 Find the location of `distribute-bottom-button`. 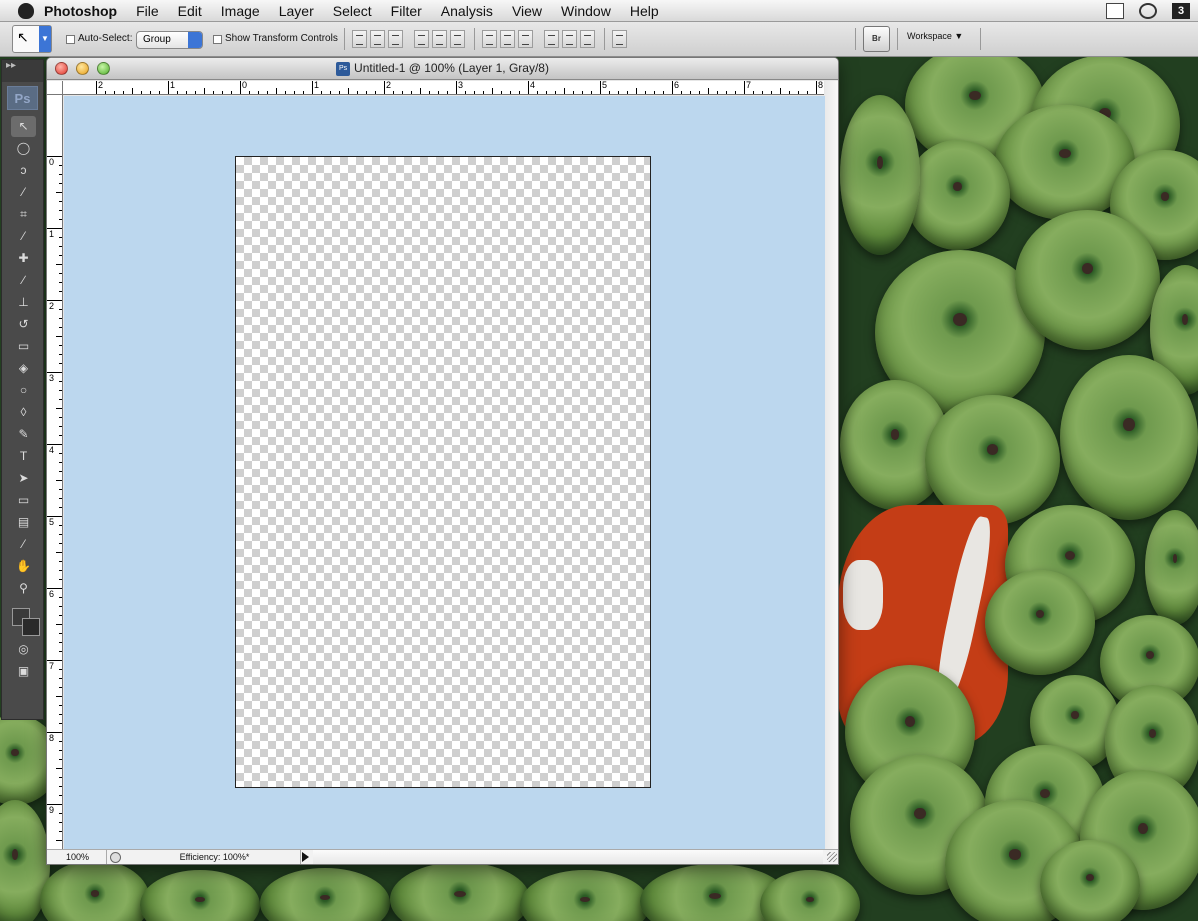

distribute-bottom-button is located at coordinates (525, 39).